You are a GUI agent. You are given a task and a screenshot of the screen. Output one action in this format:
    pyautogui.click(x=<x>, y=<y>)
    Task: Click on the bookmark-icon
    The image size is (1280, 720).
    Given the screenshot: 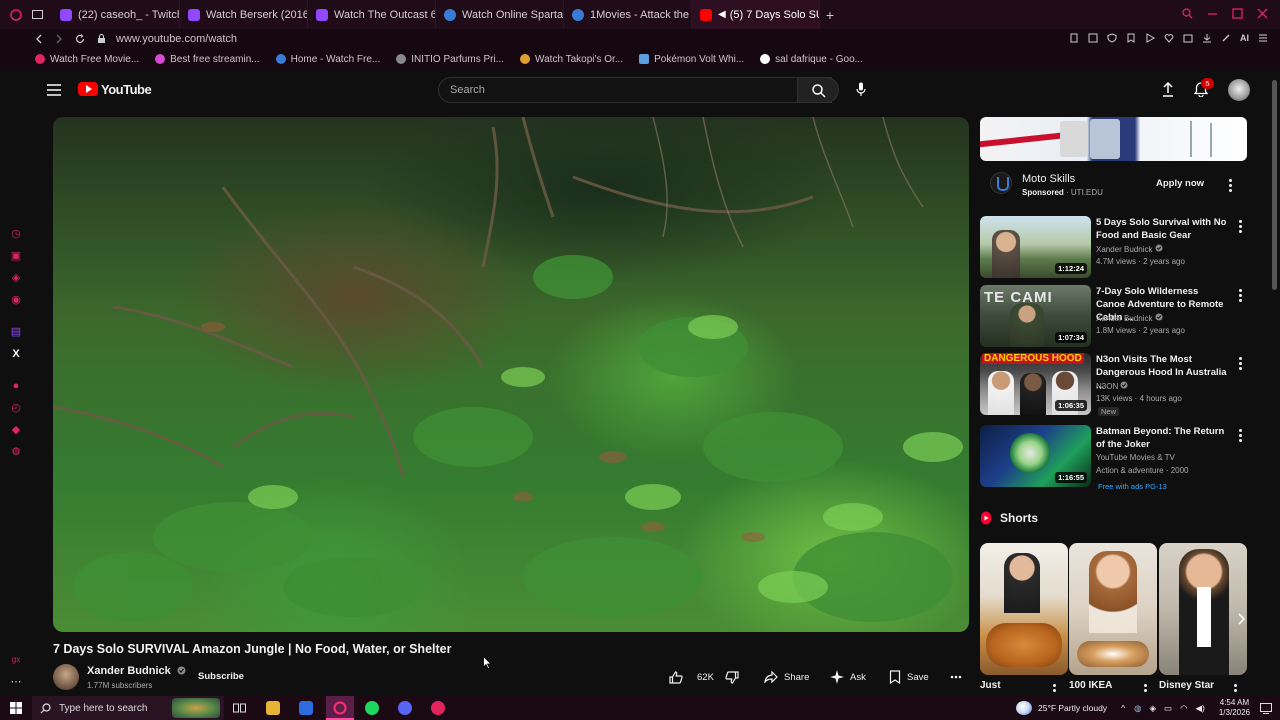 What is the action you would take?
    pyautogui.click(x=1131, y=38)
    